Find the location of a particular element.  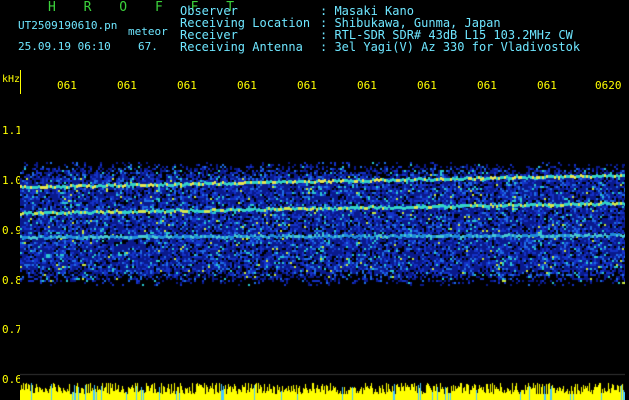

meteor-label: meteor is located at coordinates (148, 31).